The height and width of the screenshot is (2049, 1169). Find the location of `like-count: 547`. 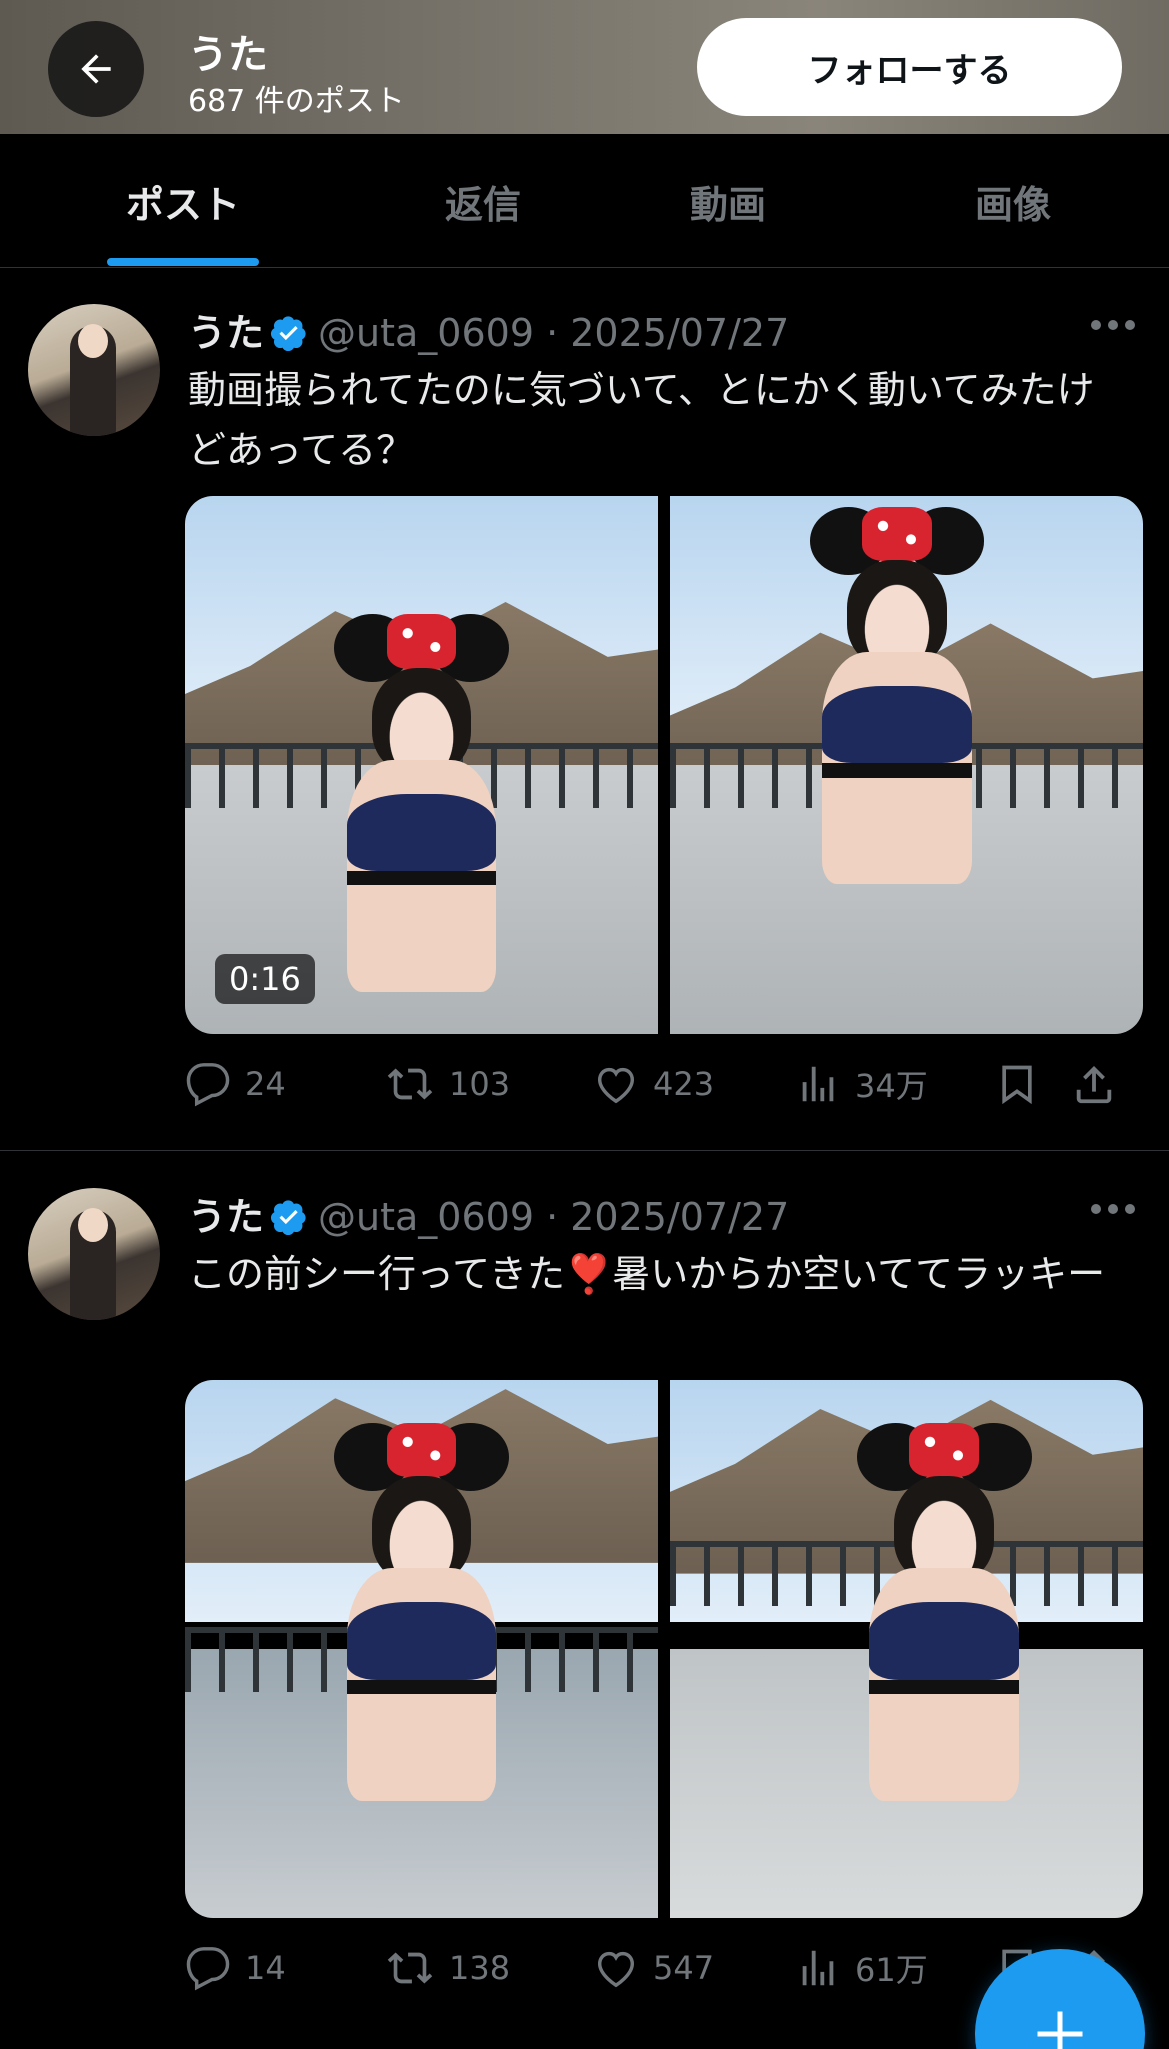

like-count: 547 is located at coordinates (684, 1968).